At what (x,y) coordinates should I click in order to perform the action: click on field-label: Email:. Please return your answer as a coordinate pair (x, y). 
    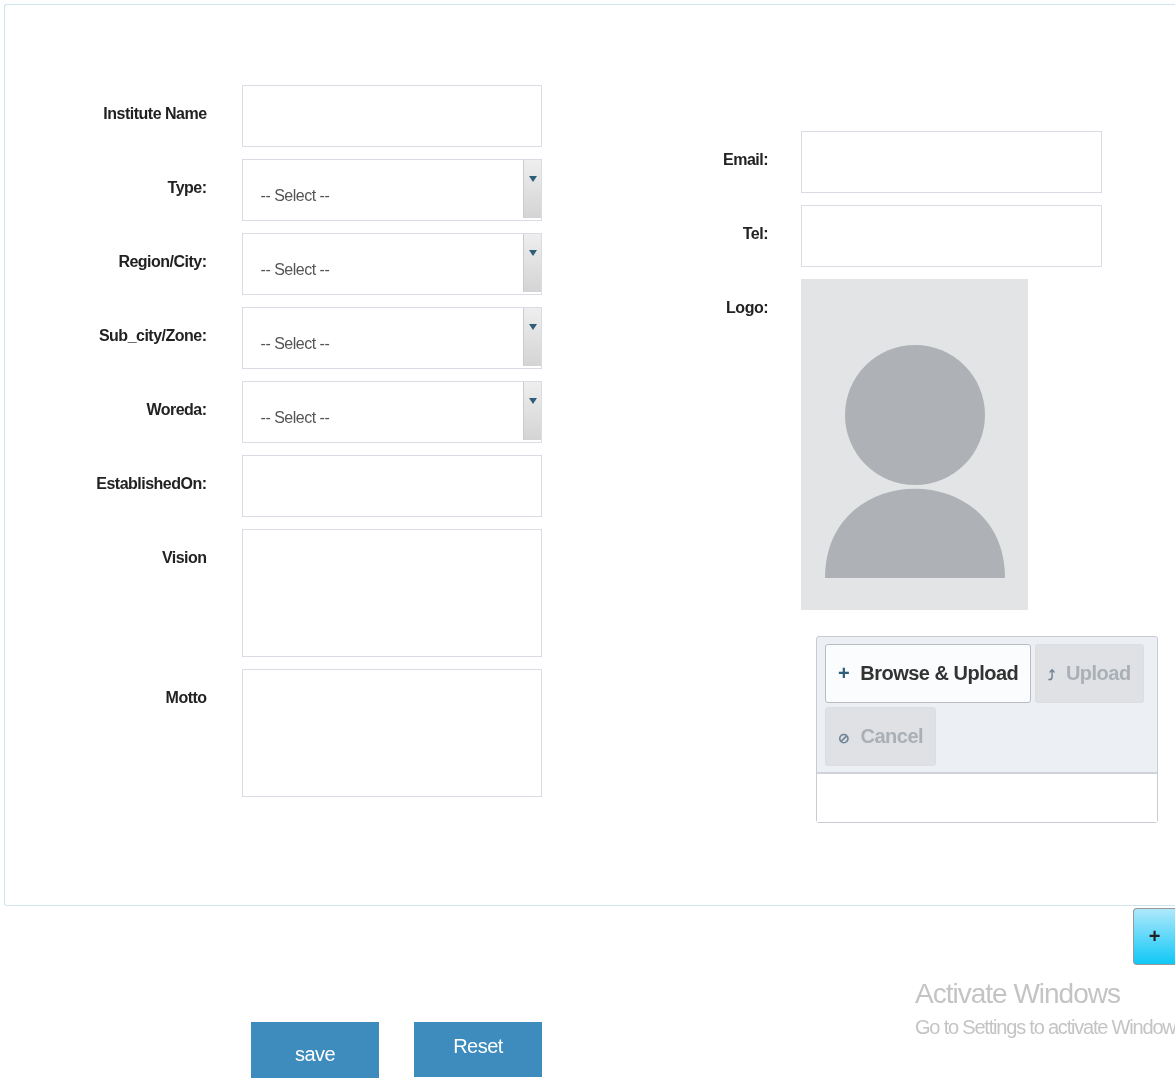
    Looking at the image, I should click on (745, 159).